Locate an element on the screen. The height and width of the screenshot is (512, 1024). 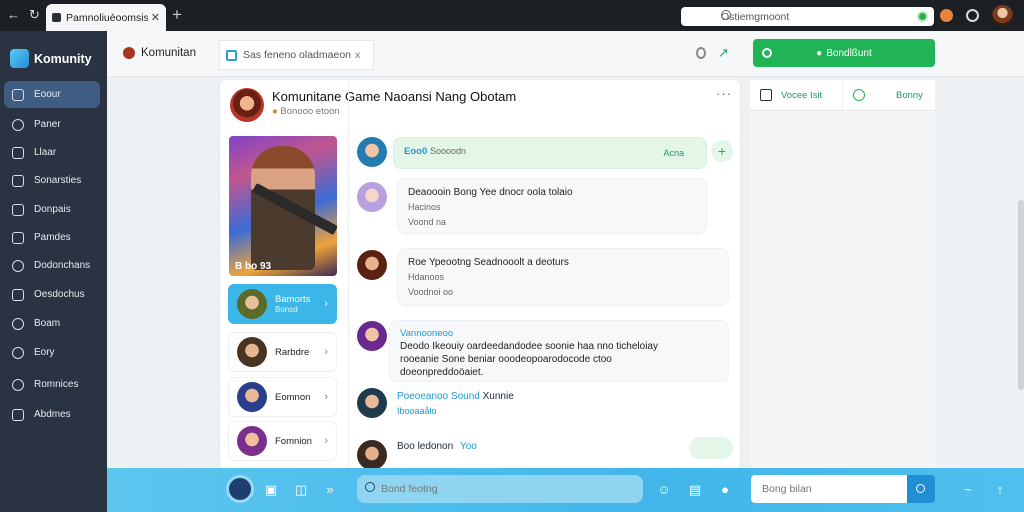
emoji-icon: ☺ is located at coordinates (664, 490).